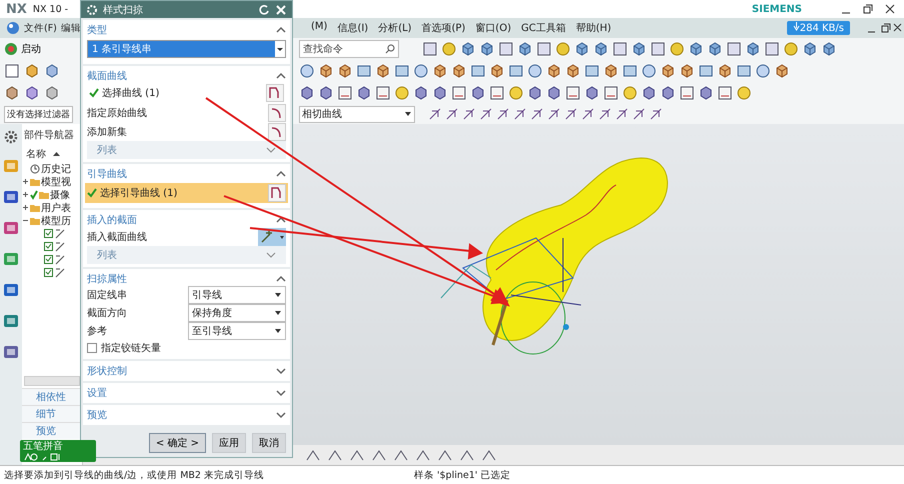 This screenshot has height=484, width=904. What do you see at coordinates (25, 207) in the screenshot?
I see `expand-icon` at bounding box center [25, 207].